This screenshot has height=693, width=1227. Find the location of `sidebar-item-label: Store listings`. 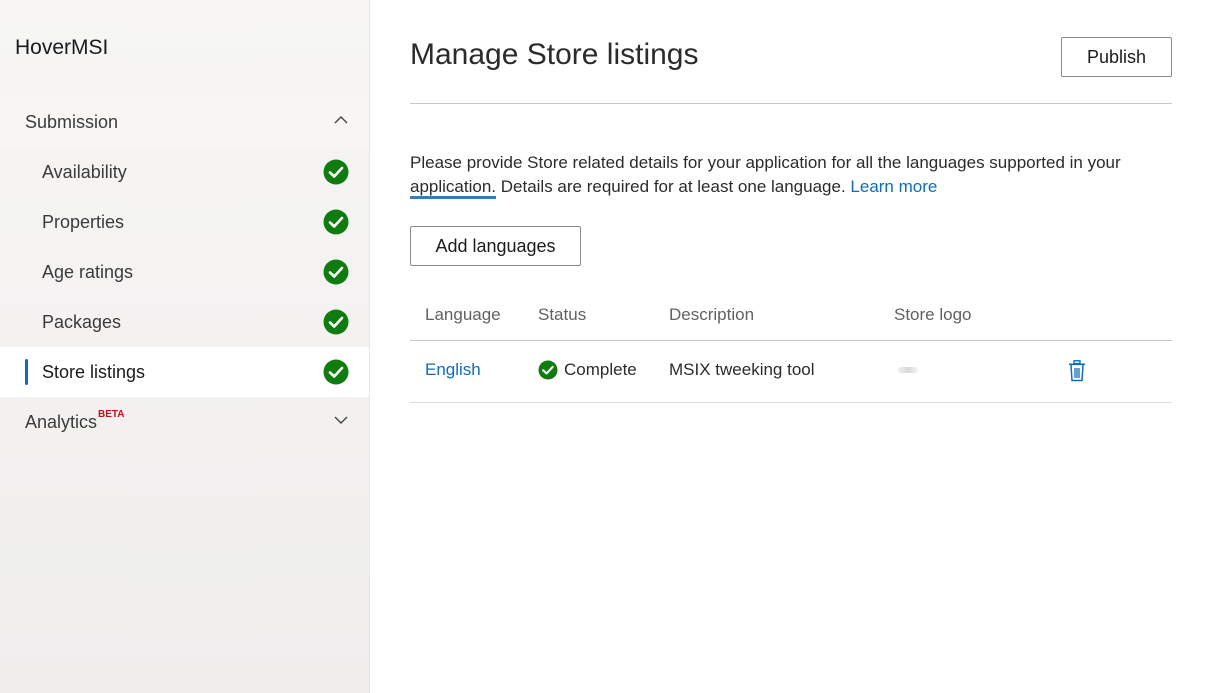

sidebar-item-label: Store listings is located at coordinates (94, 371).